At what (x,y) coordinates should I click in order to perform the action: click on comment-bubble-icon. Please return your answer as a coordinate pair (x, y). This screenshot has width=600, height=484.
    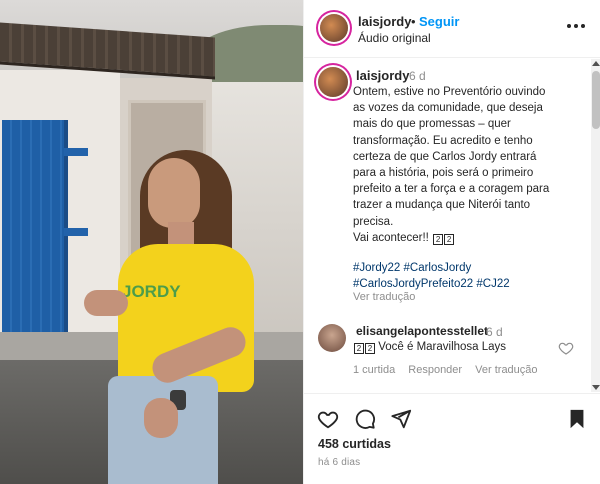
    Looking at the image, I should click on (365, 419).